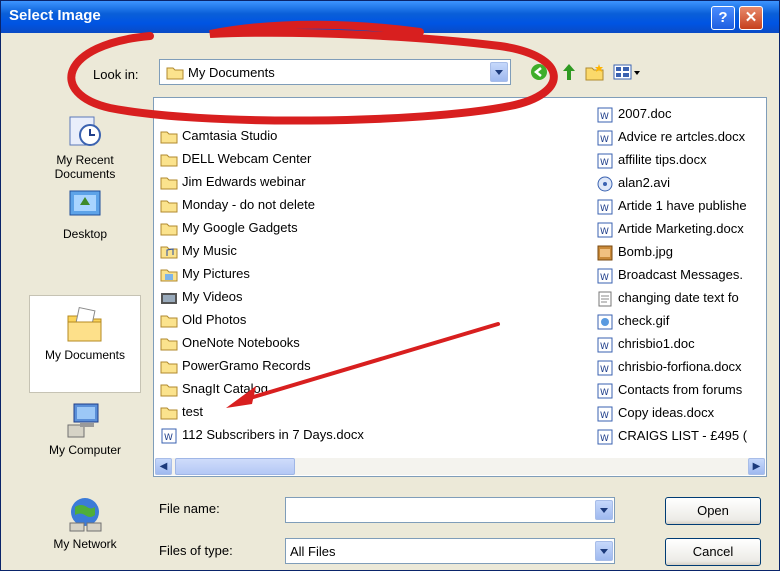 The width and height of the screenshot is (780, 571). What do you see at coordinates (569, 72) in the screenshot?
I see `up-one-level-icon` at bounding box center [569, 72].